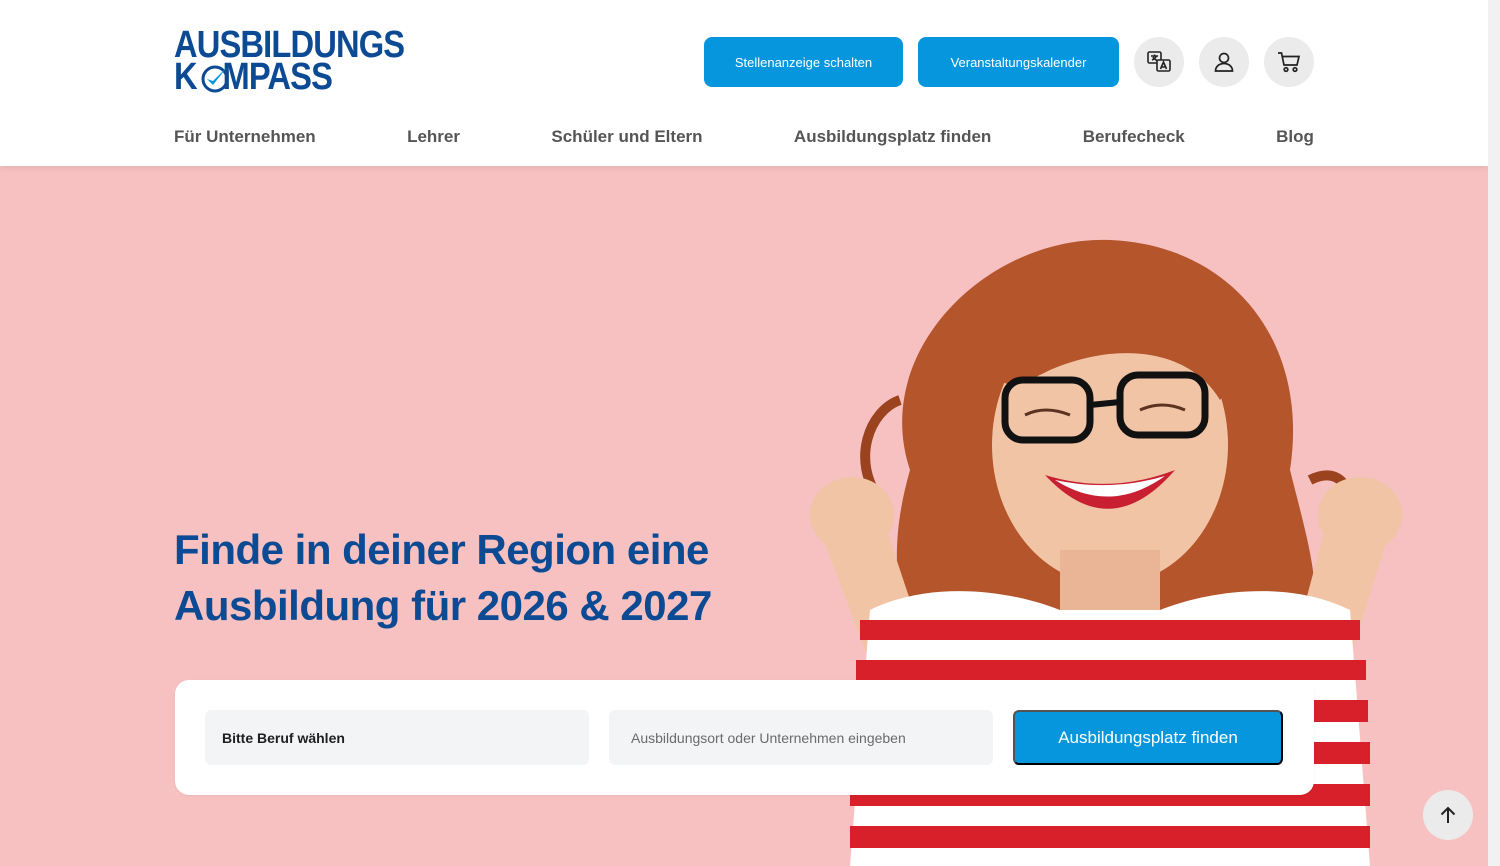 The height and width of the screenshot is (866, 1500). Describe the element at coordinates (1494, 433) in the screenshot. I see `scrollbar-track` at that location.